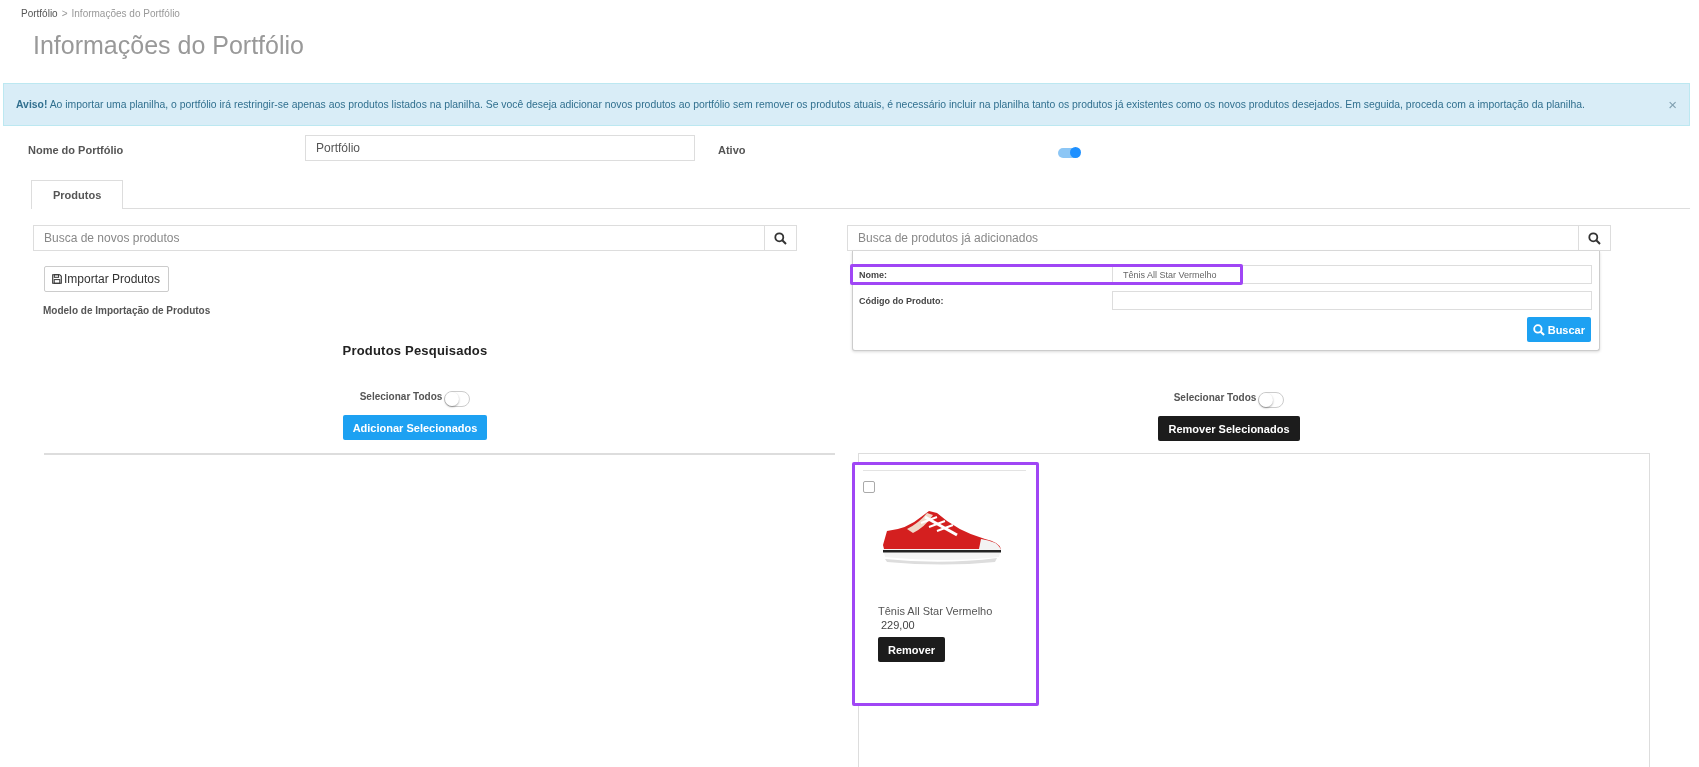  What do you see at coordinates (107, 279) in the screenshot?
I see `import-button: Importar Produtos` at bounding box center [107, 279].